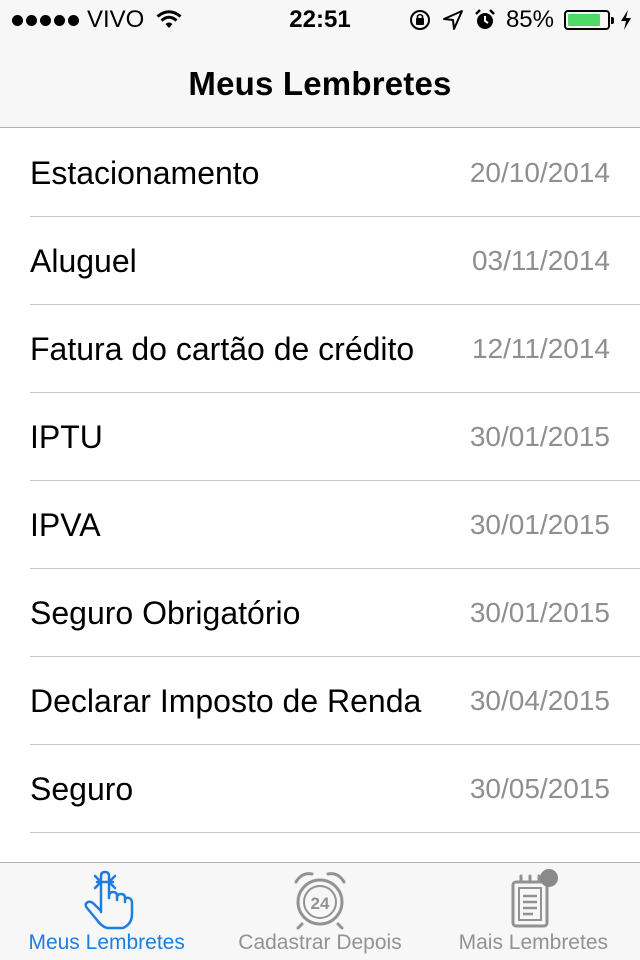 The height and width of the screenshot is (960, 640). Describe the element at coordinates (65, 524) in the screenshot. I see `reminder-title: IPVA` at that location.